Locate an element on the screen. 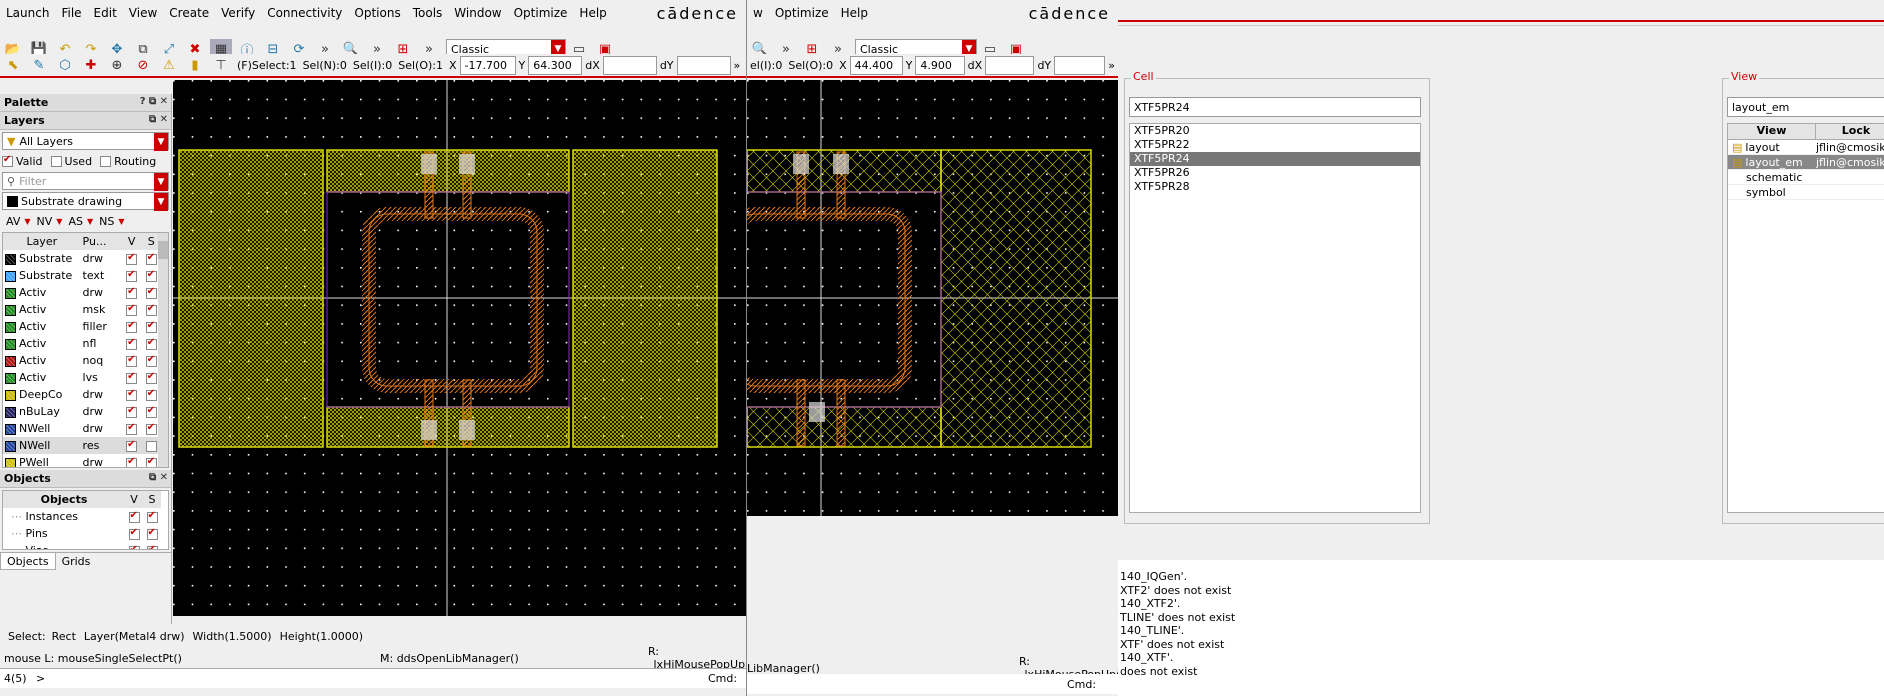 This screenshot has height=696, width=1884. menu-options: Options is located at coordinates (377, 13).